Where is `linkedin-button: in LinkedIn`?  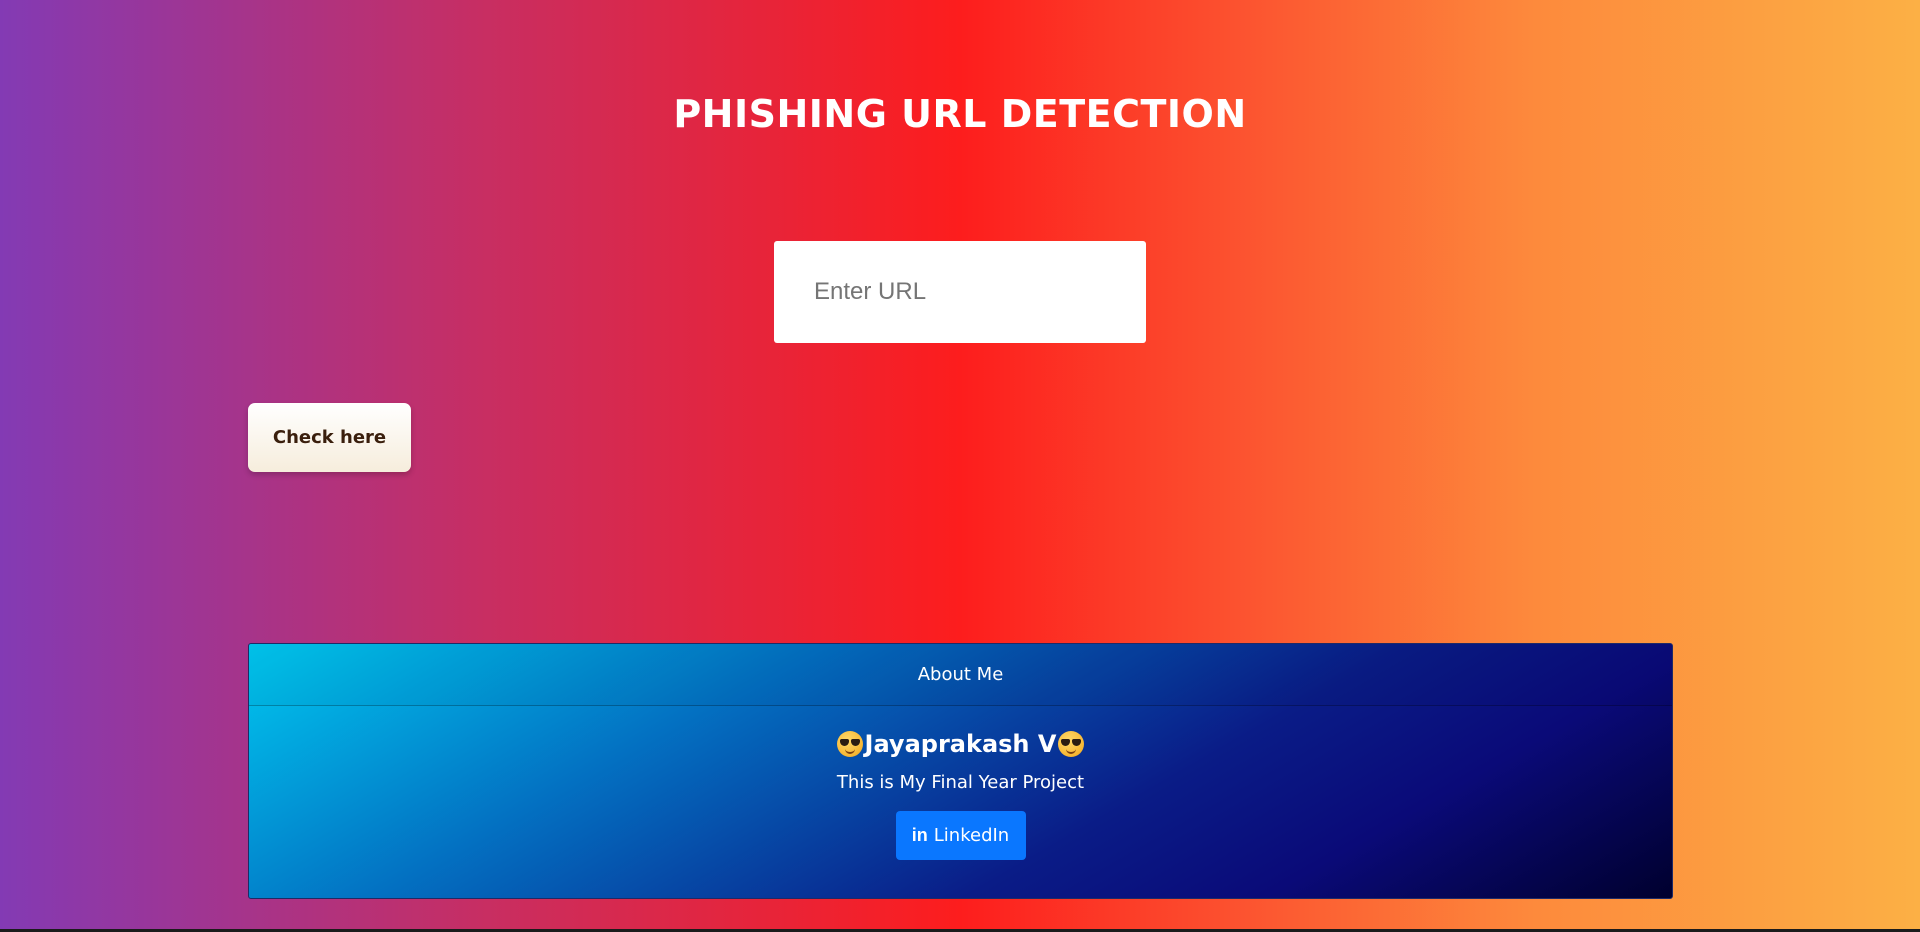
linkedin-button: in LinkedIn is located at coordinates (960, 835).